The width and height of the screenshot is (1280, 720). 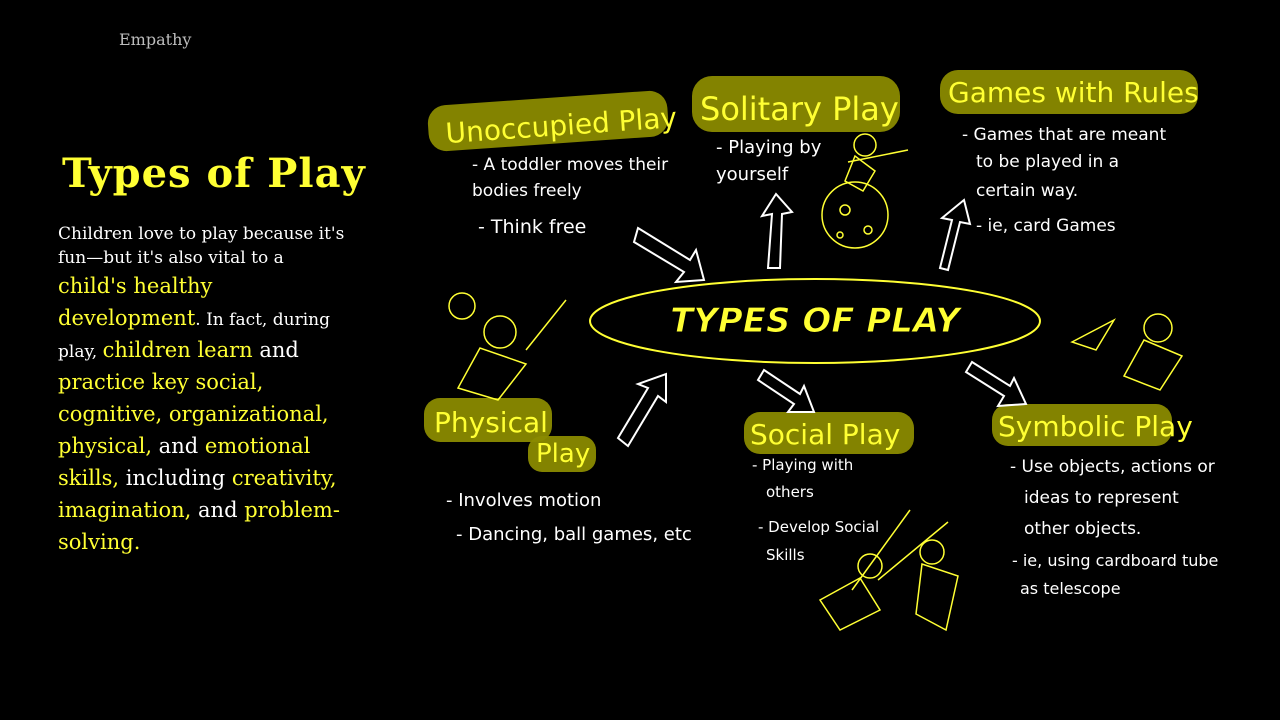 I want to click on unoccupied-line-3: - Think free, so click(x=532, y=227).